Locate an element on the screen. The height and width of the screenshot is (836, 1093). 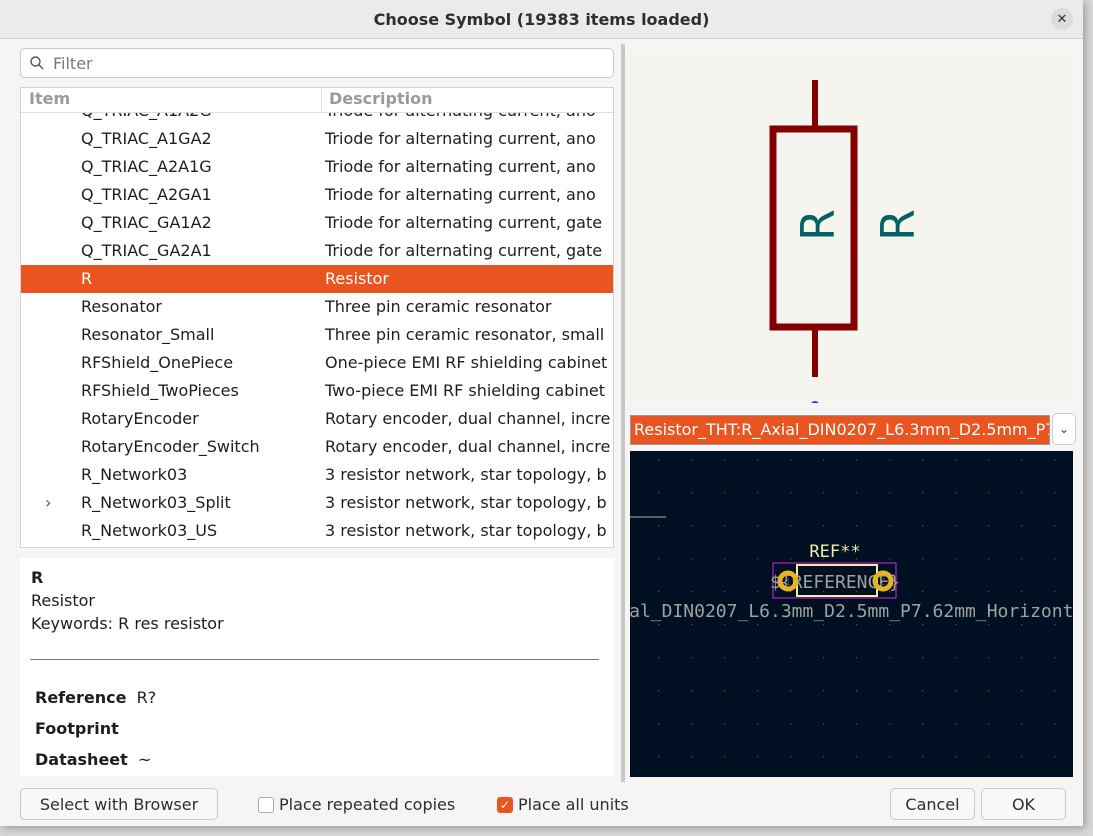
info-keywords: Keywords: R res resistor is located at coordinates (127, 623).